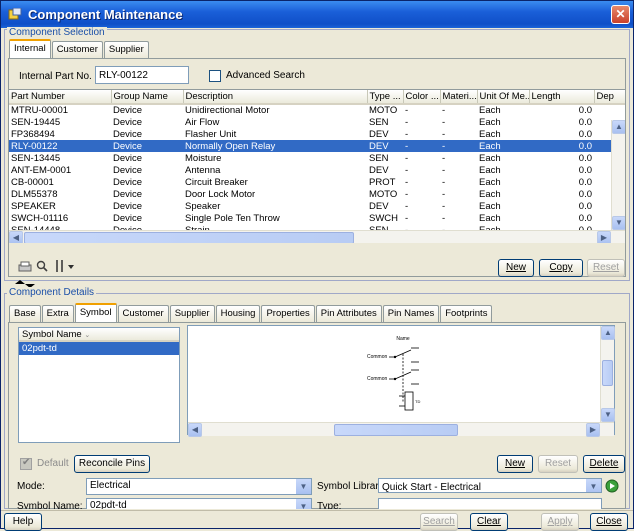  I want to click on delete-symbol-button: Delete, so click(604, 464).